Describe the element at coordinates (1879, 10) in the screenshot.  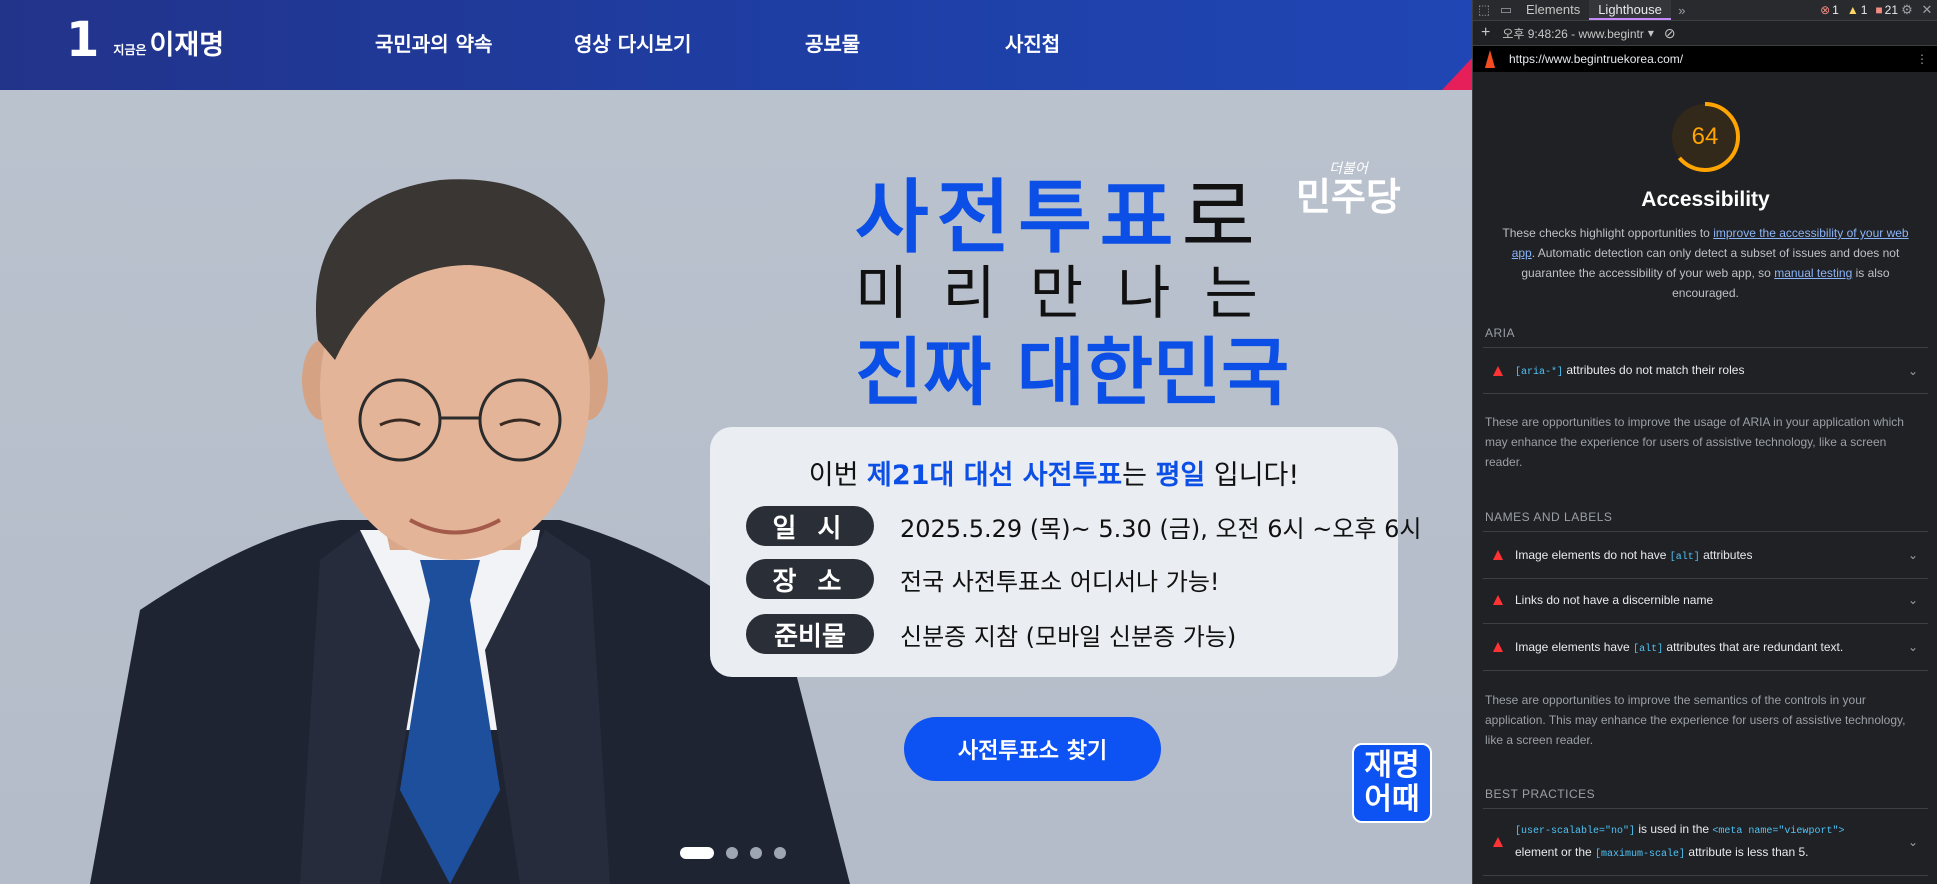
I see `message-icon: ■` at that location.